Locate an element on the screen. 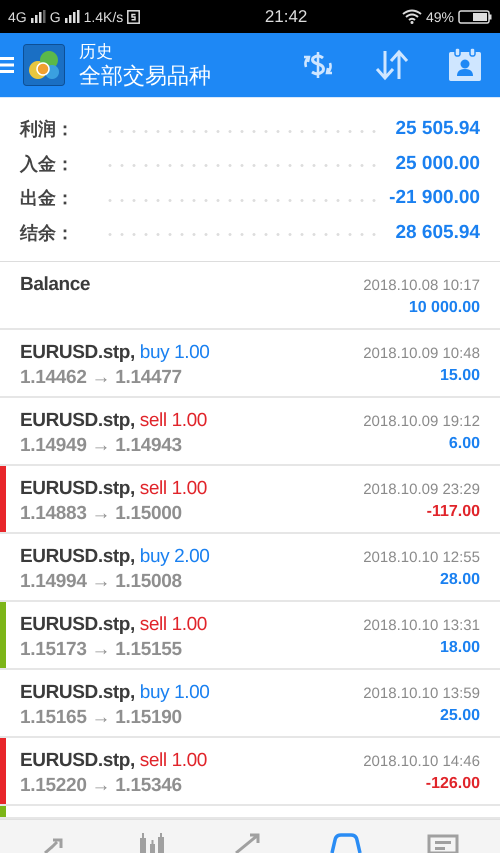 This screenshot has height=853, width=500. price-range: 1.15220 → 1.15346 is located at coordinates (101, 786).